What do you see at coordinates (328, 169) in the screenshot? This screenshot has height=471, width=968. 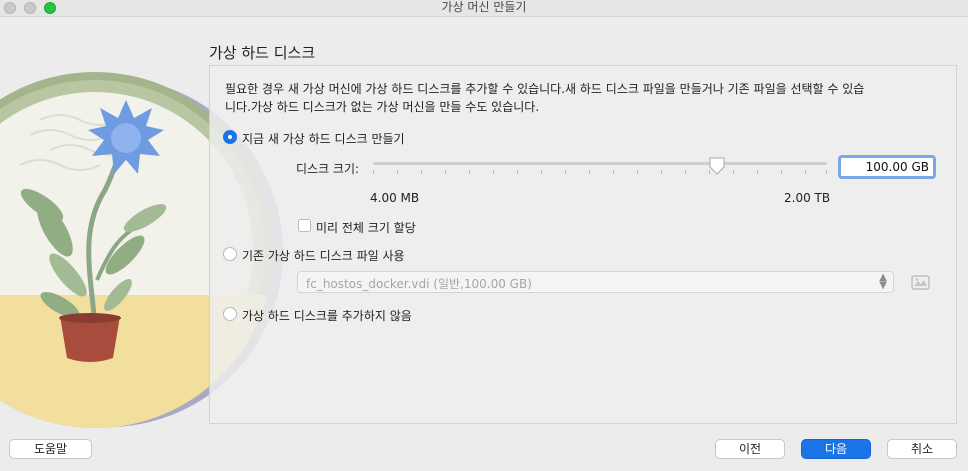 I see `disk-size-label: 디스크 크기:` at bounding box center [328, 169].